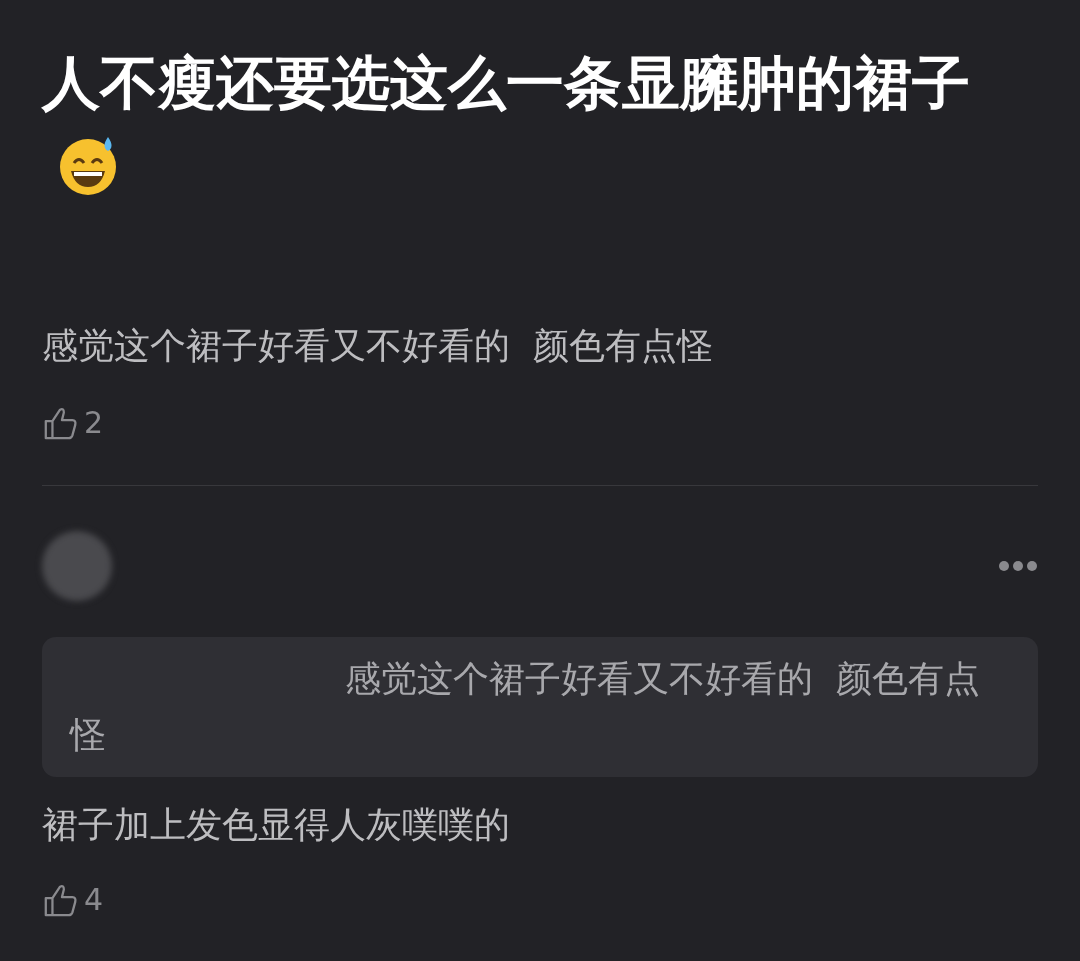  What do you see at coordinates (540, 707) in the screenshot?
I see `quoted-comment: 感觉这个裙子好看又不好看的 颜色有点怪` at bounding box center [540, 707].